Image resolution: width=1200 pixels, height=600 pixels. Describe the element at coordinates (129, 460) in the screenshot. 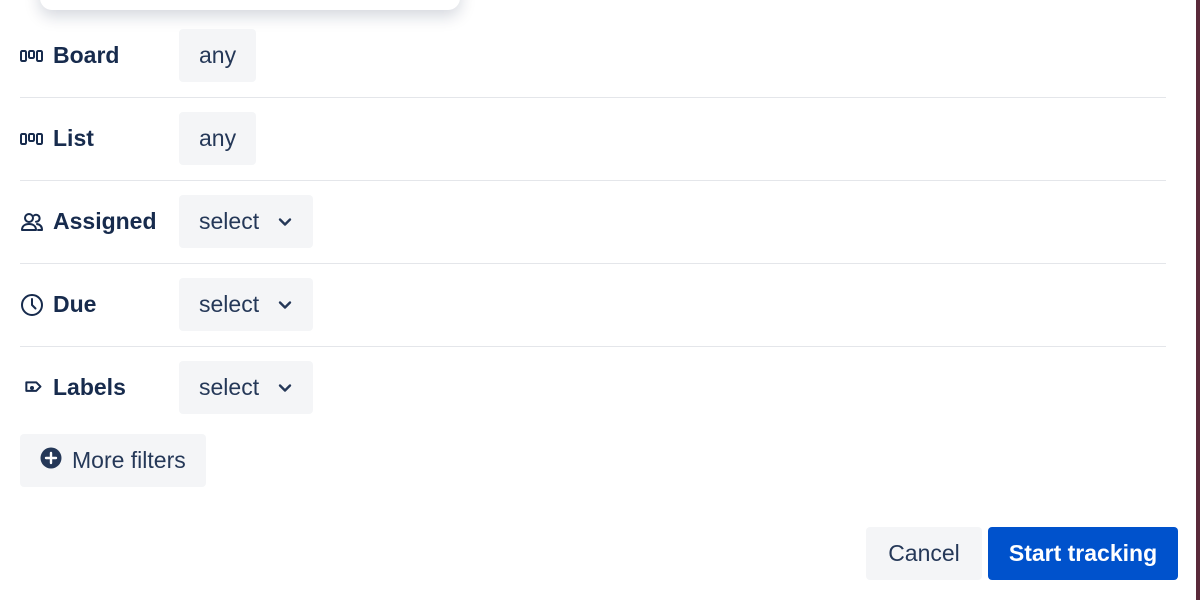

I see `more-filters-label: More filters` at that location.